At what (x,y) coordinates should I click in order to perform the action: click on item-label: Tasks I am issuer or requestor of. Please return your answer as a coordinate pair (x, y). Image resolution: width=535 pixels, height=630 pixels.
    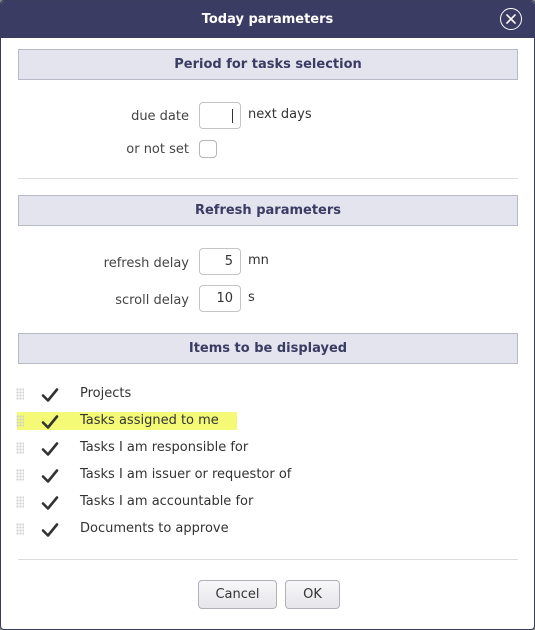
    Looking at the image, I should click on (186, 474).